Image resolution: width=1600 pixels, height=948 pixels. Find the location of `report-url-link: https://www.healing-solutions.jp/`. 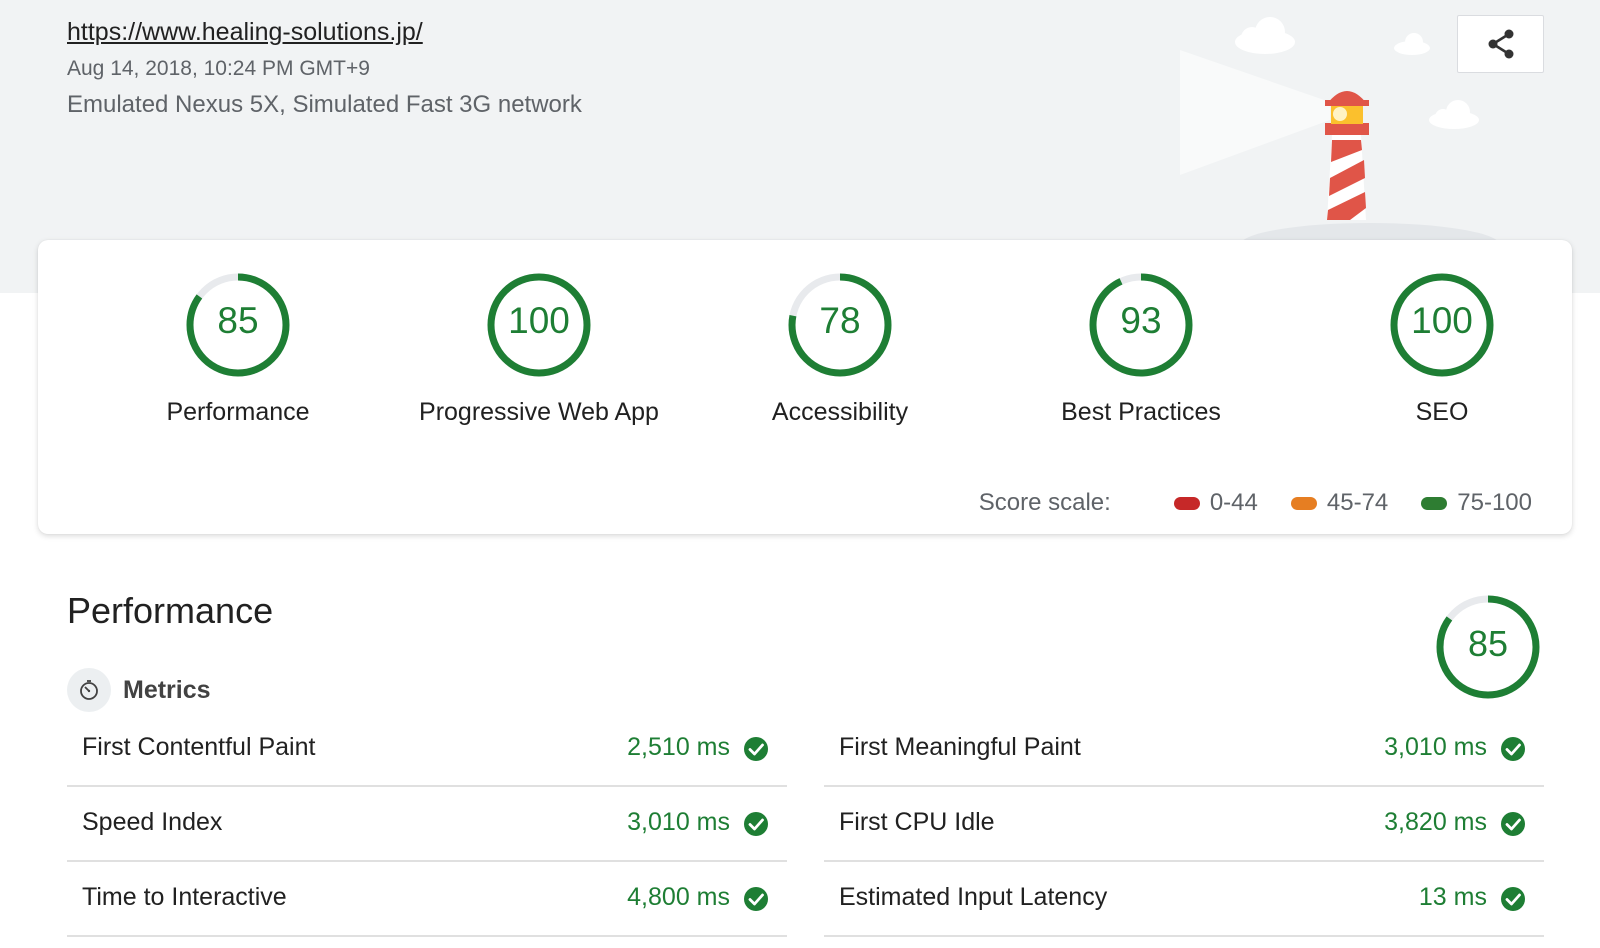

report-url-link: https://www.healing-solutions.jp/ is located at coordinates (245, 32).